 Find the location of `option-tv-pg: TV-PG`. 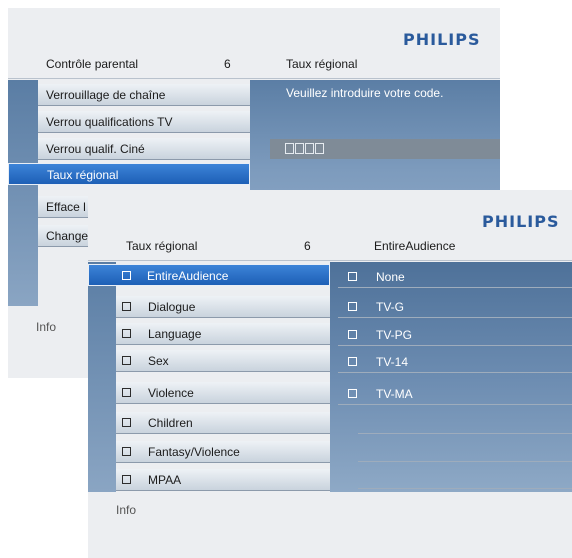

option-tv-pg: TV-PG is located at coordinates (455, 335).